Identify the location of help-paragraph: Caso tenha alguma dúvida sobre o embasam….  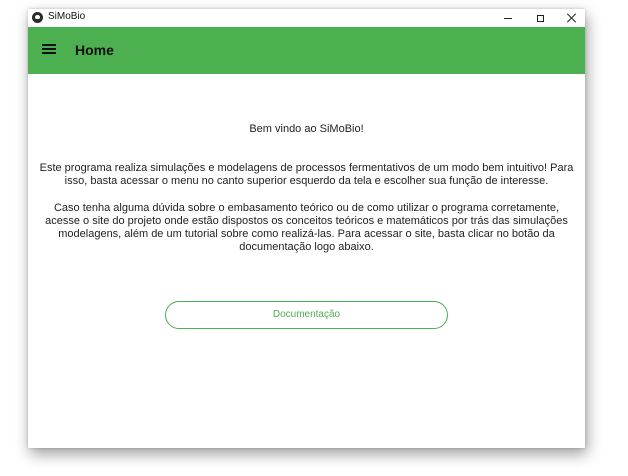
(306, 227).